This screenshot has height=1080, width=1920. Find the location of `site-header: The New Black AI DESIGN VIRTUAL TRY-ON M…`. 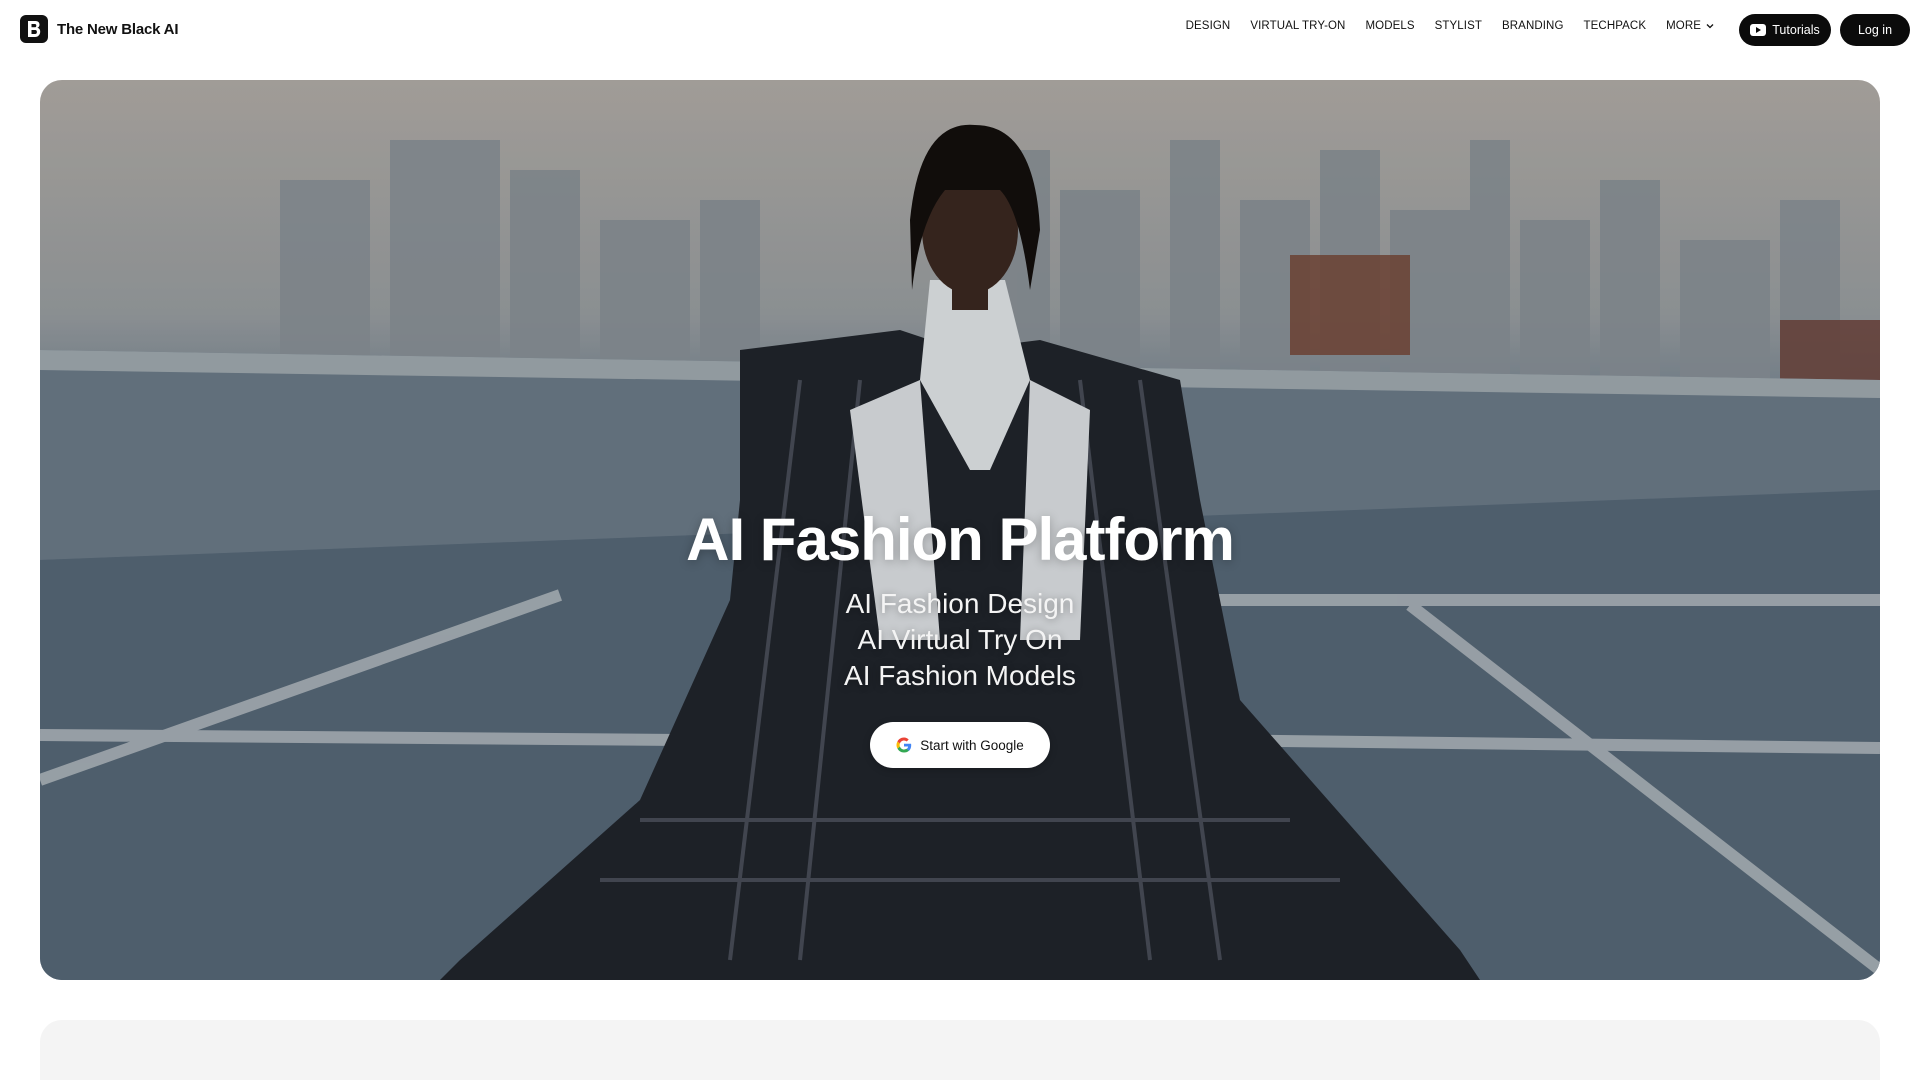

site-header: The New Black AI DESIGN VIRTUAL TRY-ON M… is located at coordinates (960, 30).